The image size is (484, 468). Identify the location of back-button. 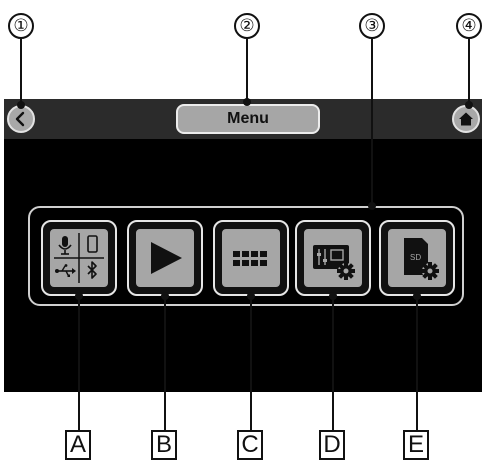
(21, 119).